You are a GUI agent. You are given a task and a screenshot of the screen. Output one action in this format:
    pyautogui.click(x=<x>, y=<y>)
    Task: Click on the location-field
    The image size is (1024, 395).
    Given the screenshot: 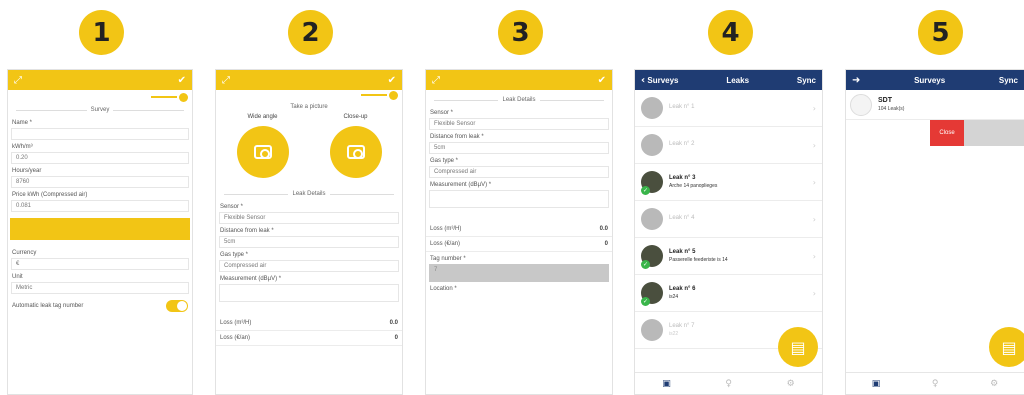 What is the action you would take?
    pyautogui.click(x=519, y=300)
    